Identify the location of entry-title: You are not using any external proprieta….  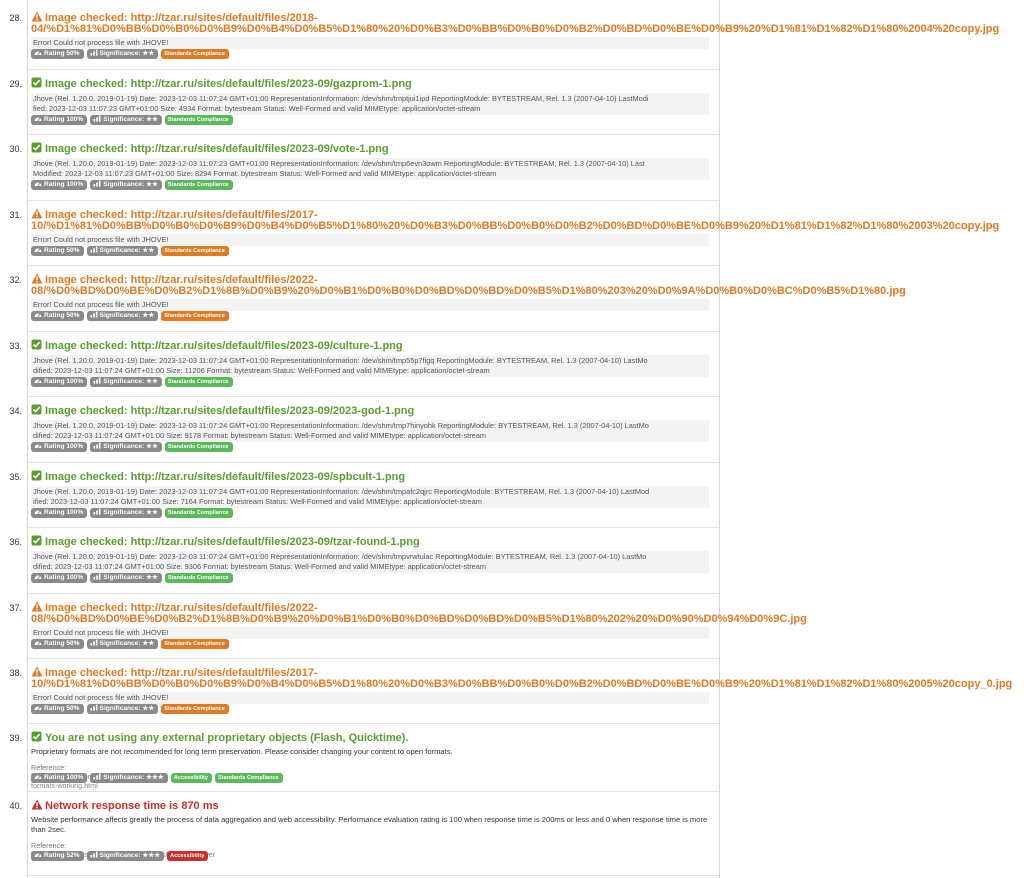
(220, 737).